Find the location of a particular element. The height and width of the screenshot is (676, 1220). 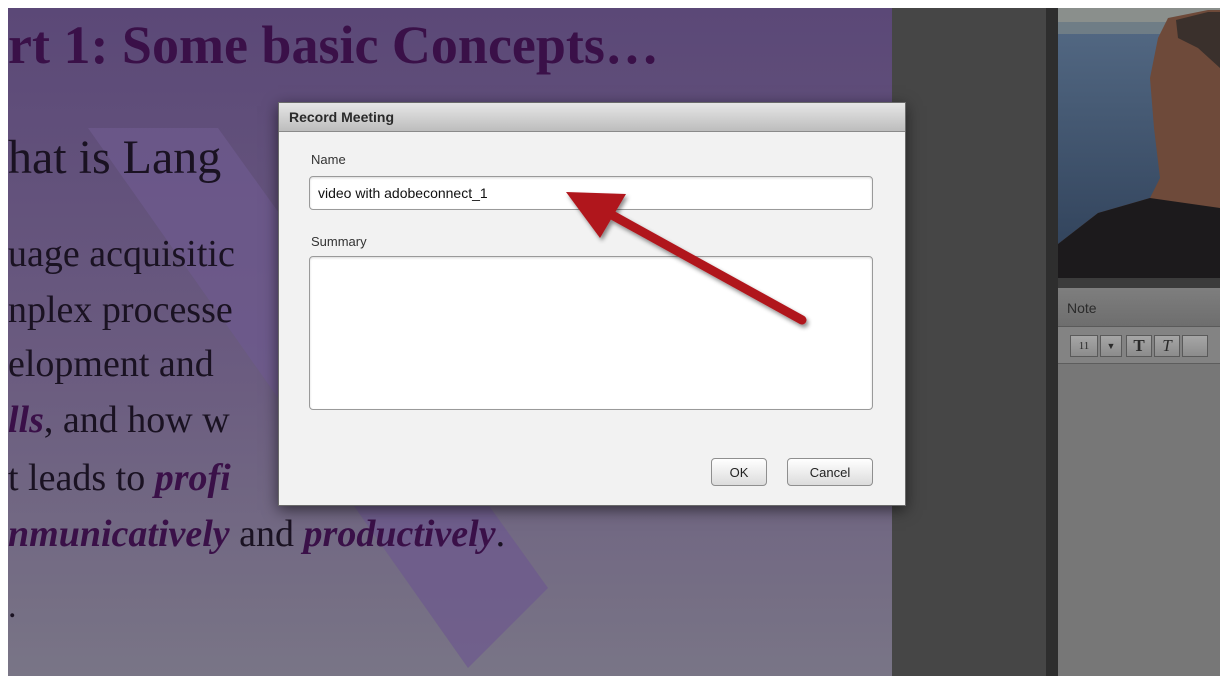

italic-button: T is located at coordinates (1167, 346).